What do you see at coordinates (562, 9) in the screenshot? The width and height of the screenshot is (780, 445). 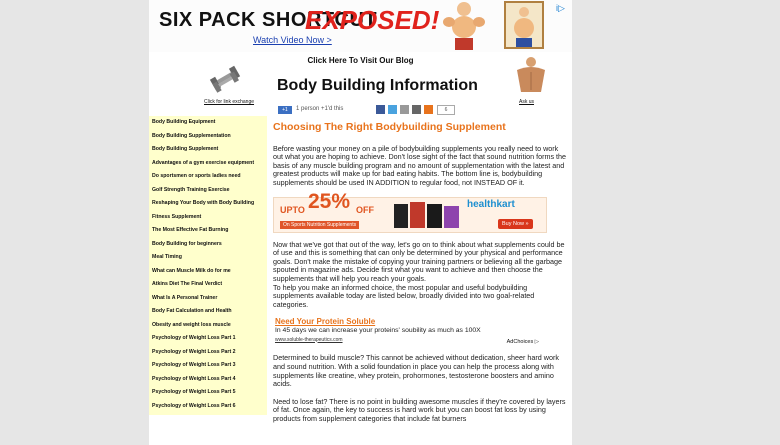 I see `adchoices-icon: i▷` at bounding box center [562, 9].